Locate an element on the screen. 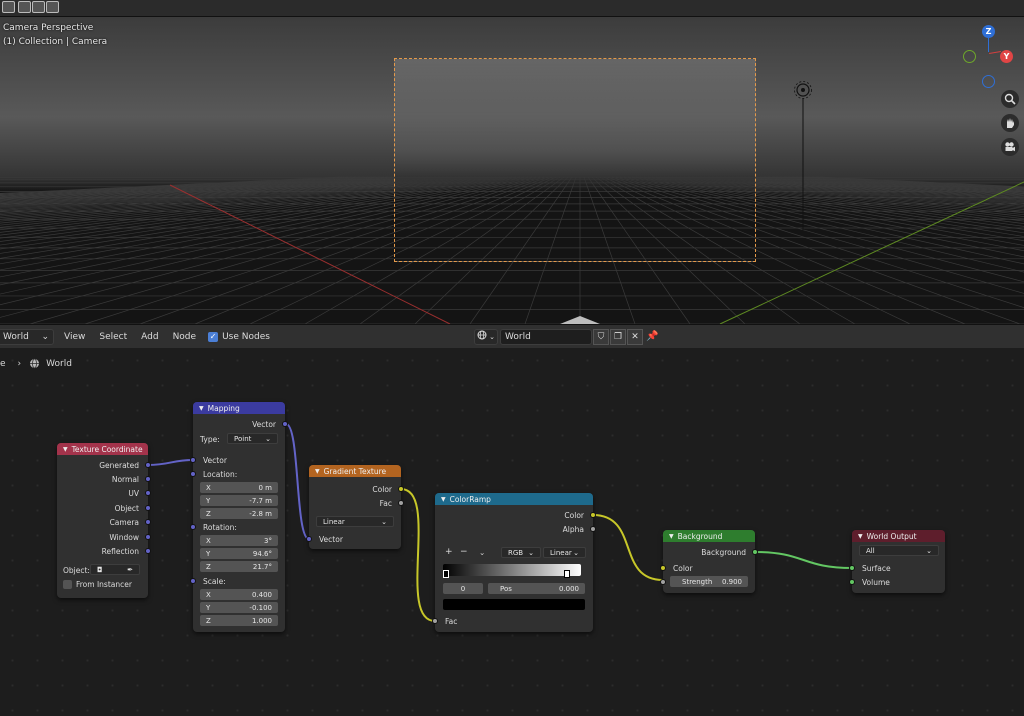 The height and width of the screenshot is (716, 1024). globe-icon is located at coordinates (482, 336).